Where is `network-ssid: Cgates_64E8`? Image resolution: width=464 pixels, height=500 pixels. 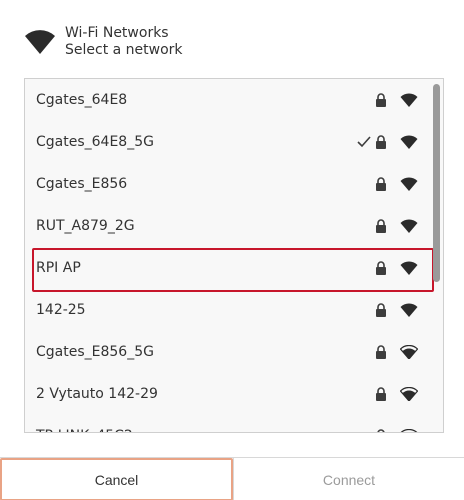
network-ssid: Cgates_64E8 is located at coordinates (82, 100).